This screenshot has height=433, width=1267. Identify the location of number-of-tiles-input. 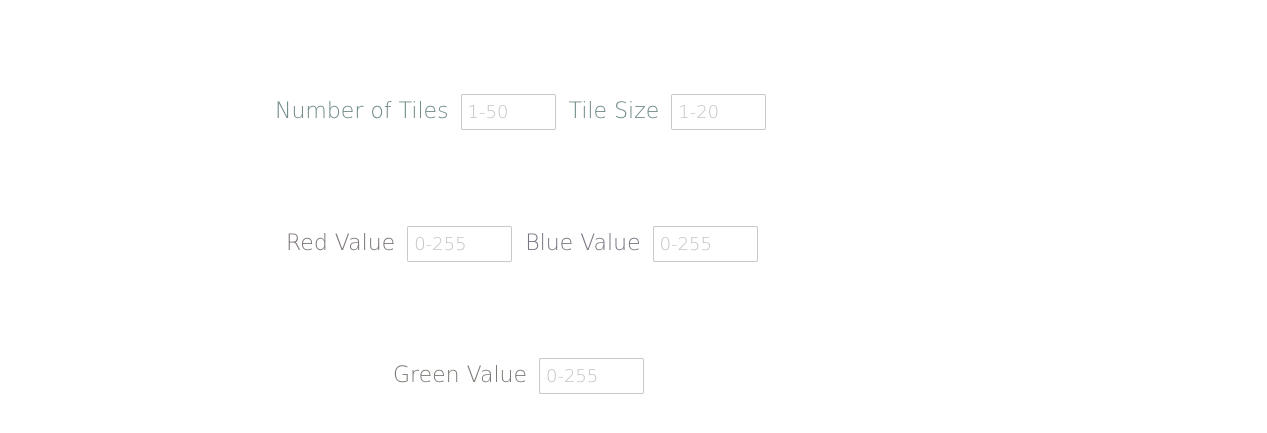
(508, 112).